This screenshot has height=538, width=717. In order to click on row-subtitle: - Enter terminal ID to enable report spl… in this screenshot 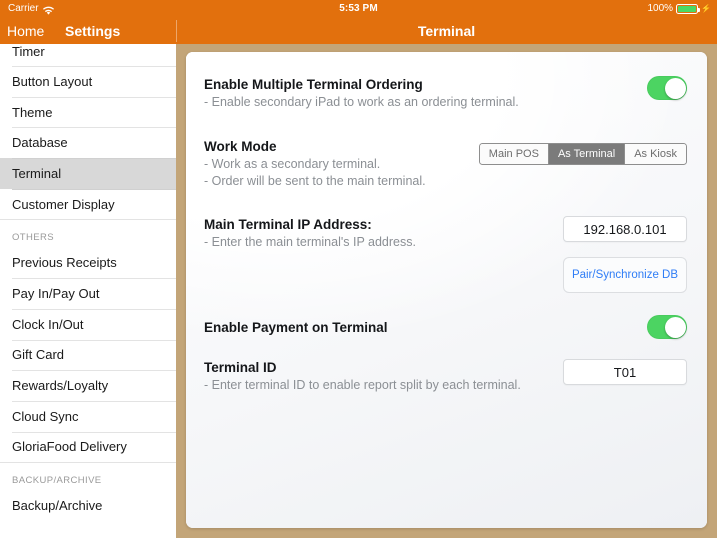, I will do `click(362, 385)`.